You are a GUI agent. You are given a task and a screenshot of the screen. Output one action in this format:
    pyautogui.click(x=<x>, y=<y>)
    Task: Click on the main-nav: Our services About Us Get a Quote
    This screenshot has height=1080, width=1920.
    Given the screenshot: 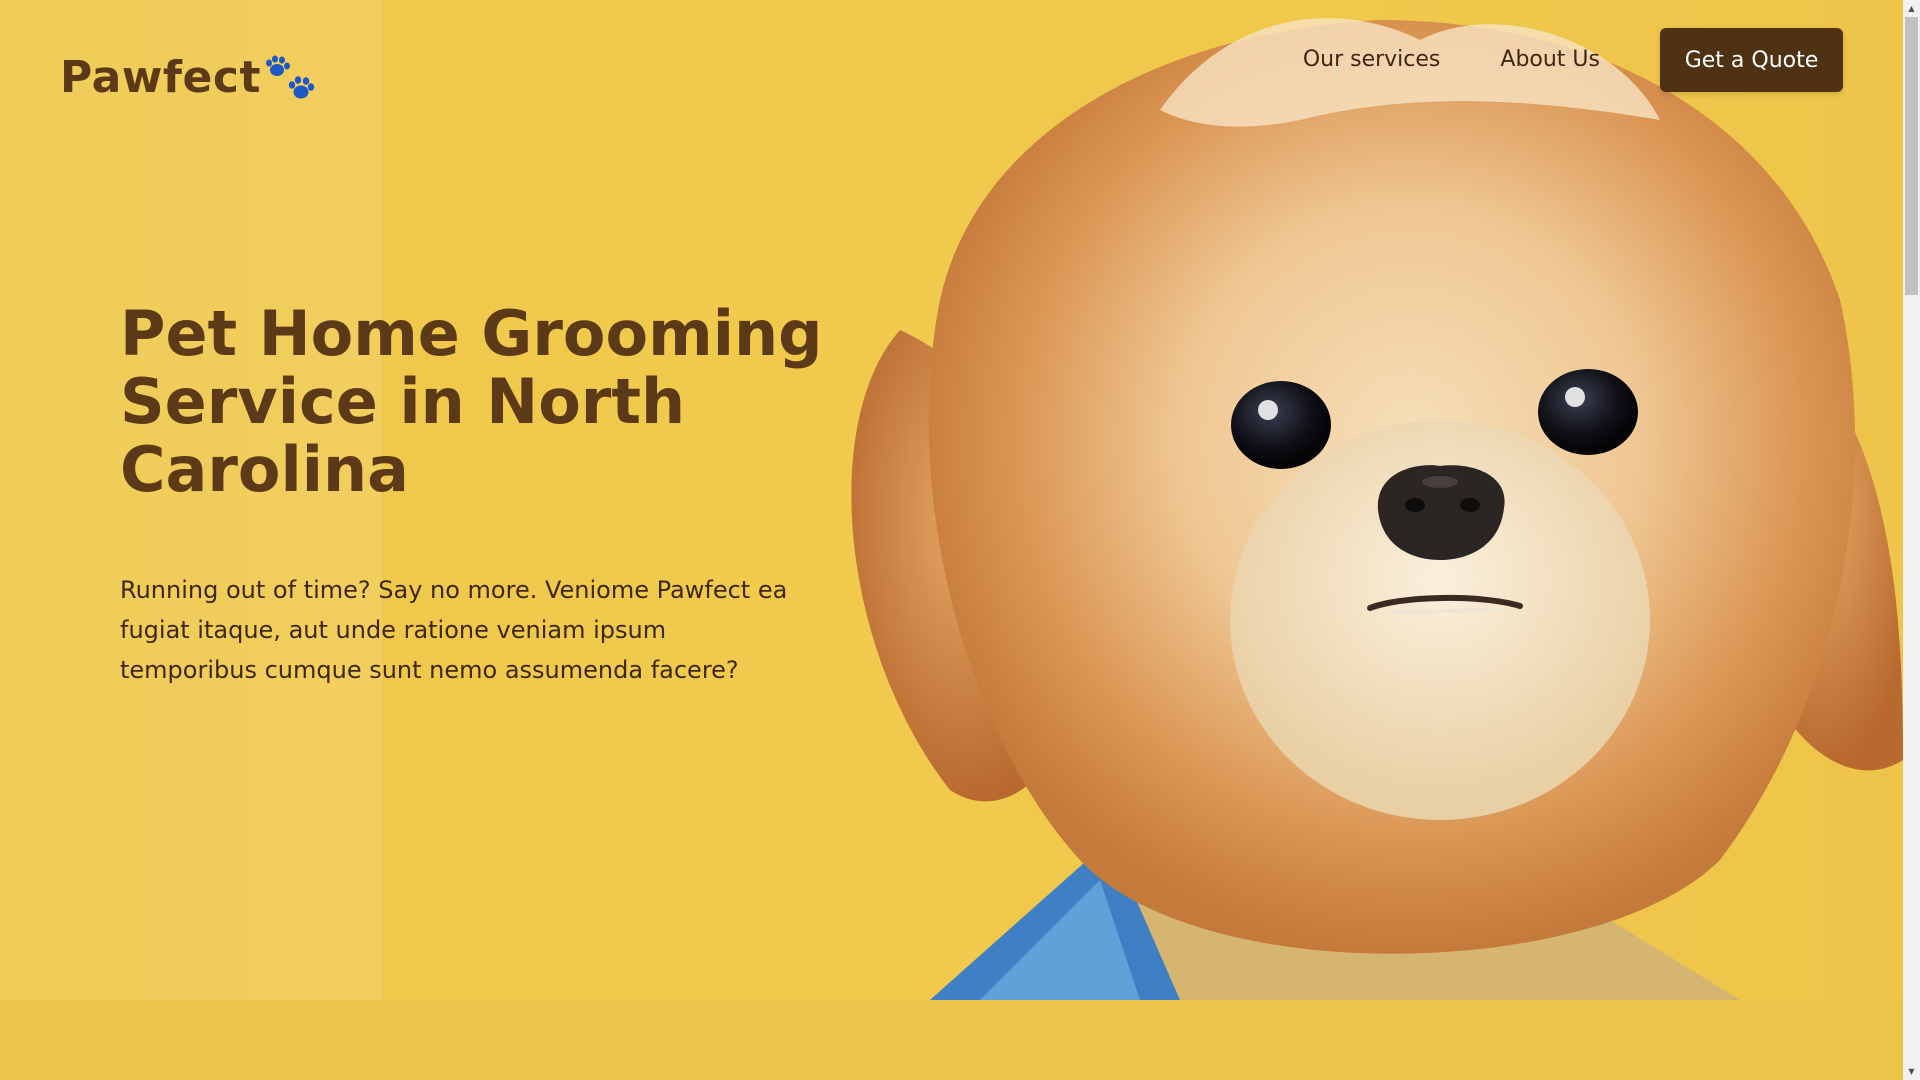 What is the action you would take?
    pyautogui.click(x=1573, y=60)
    